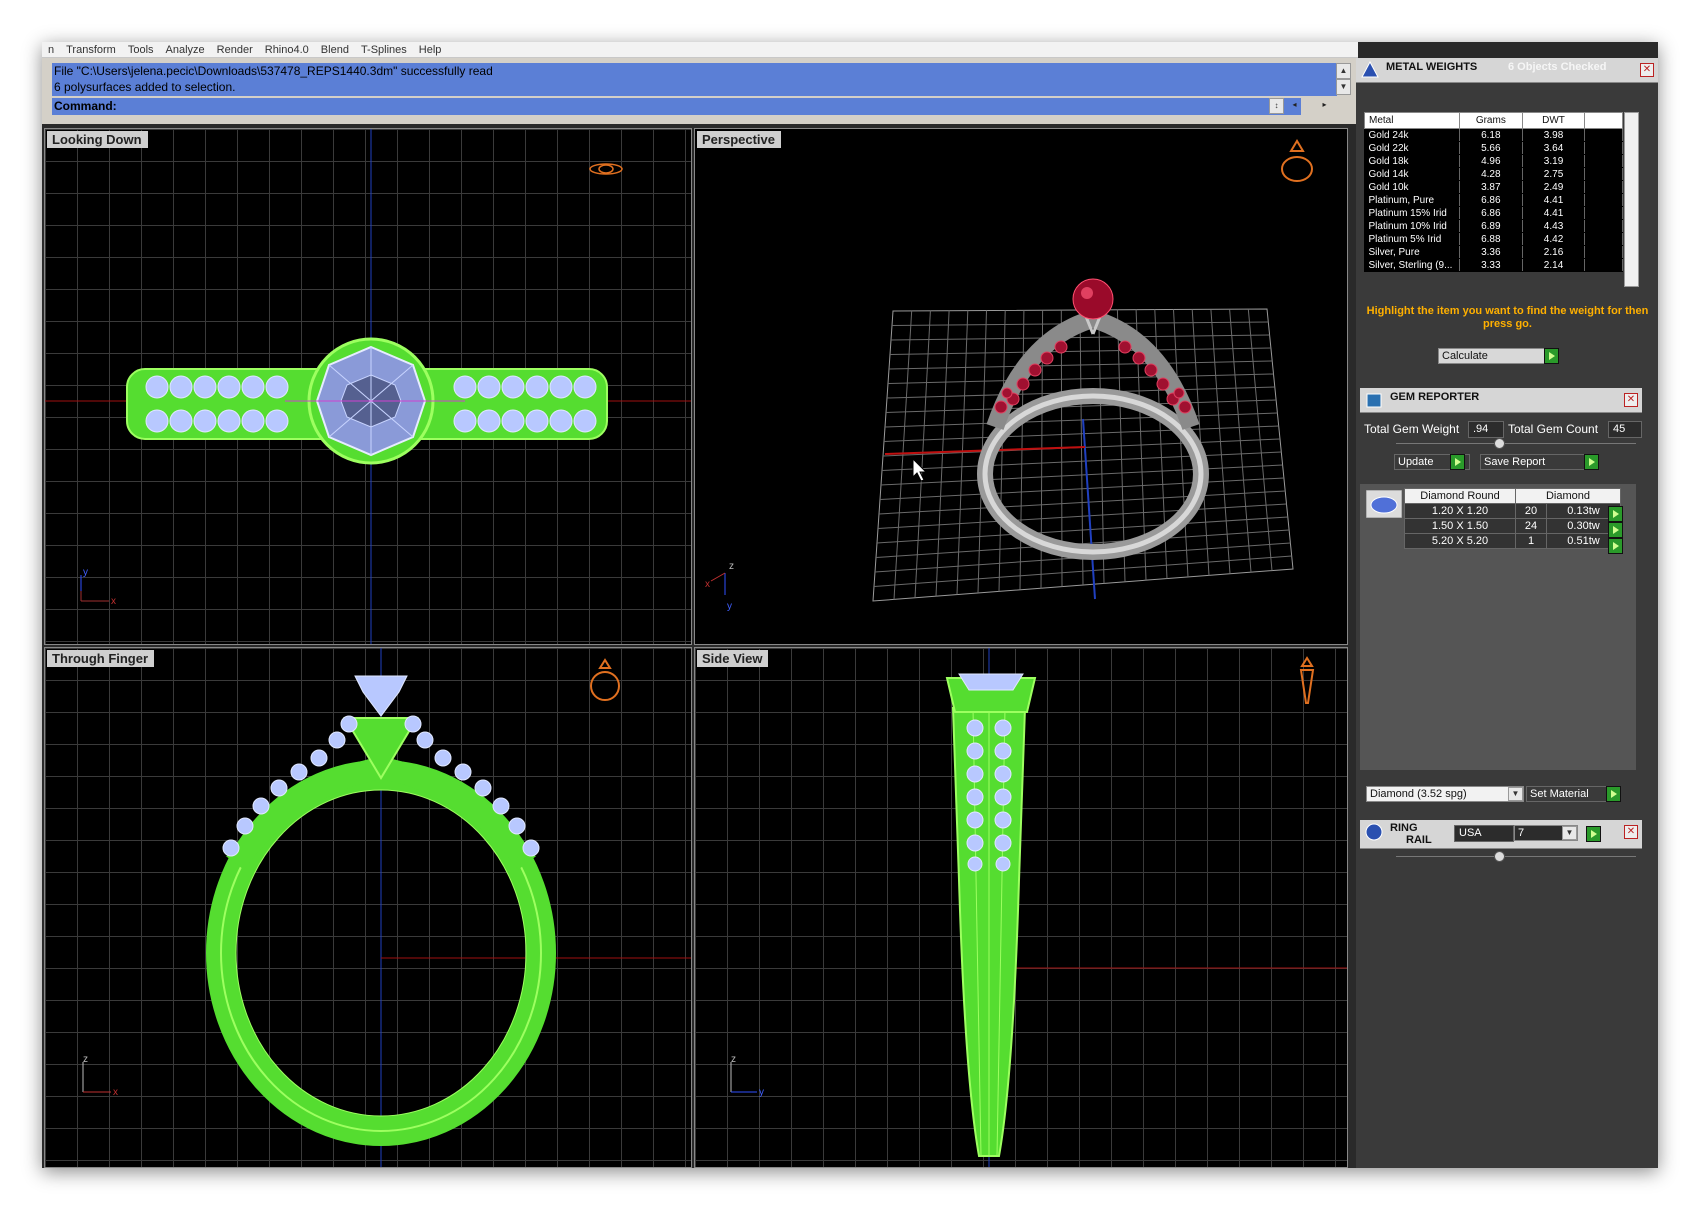 Image resolution: width=1700 pixels, height=1211 pixels. Describe the element at coordinates (1499, 443) in the screenshot. I see `gem-slider-knob` at that location.